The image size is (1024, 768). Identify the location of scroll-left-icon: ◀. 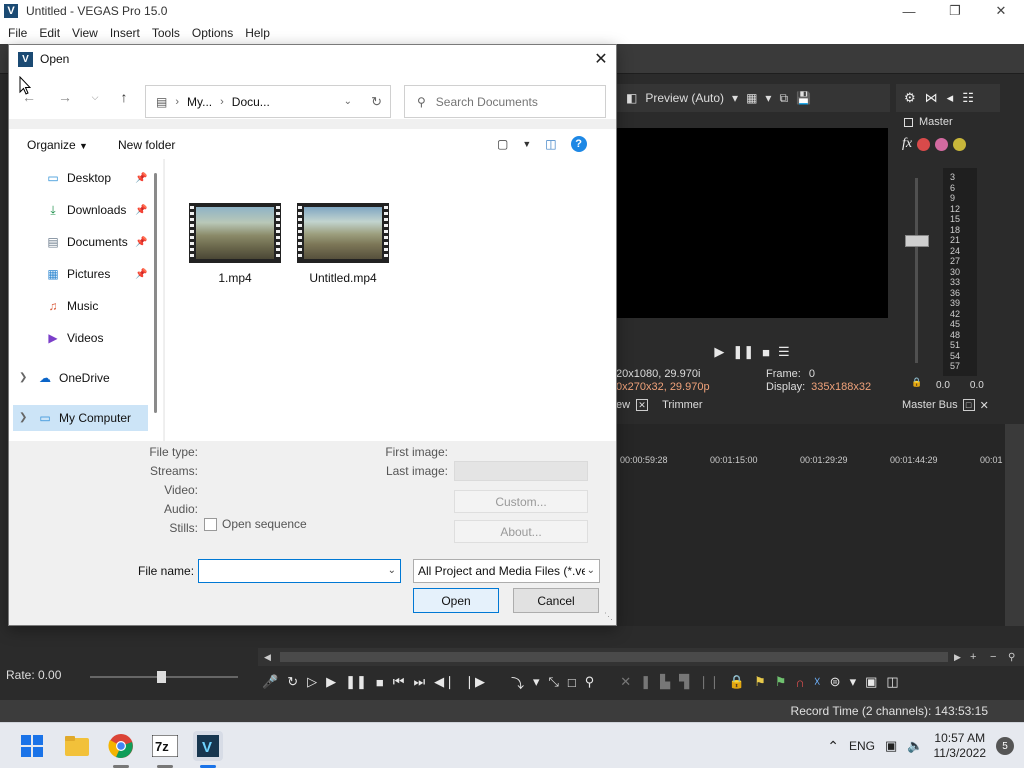
(267, 657).